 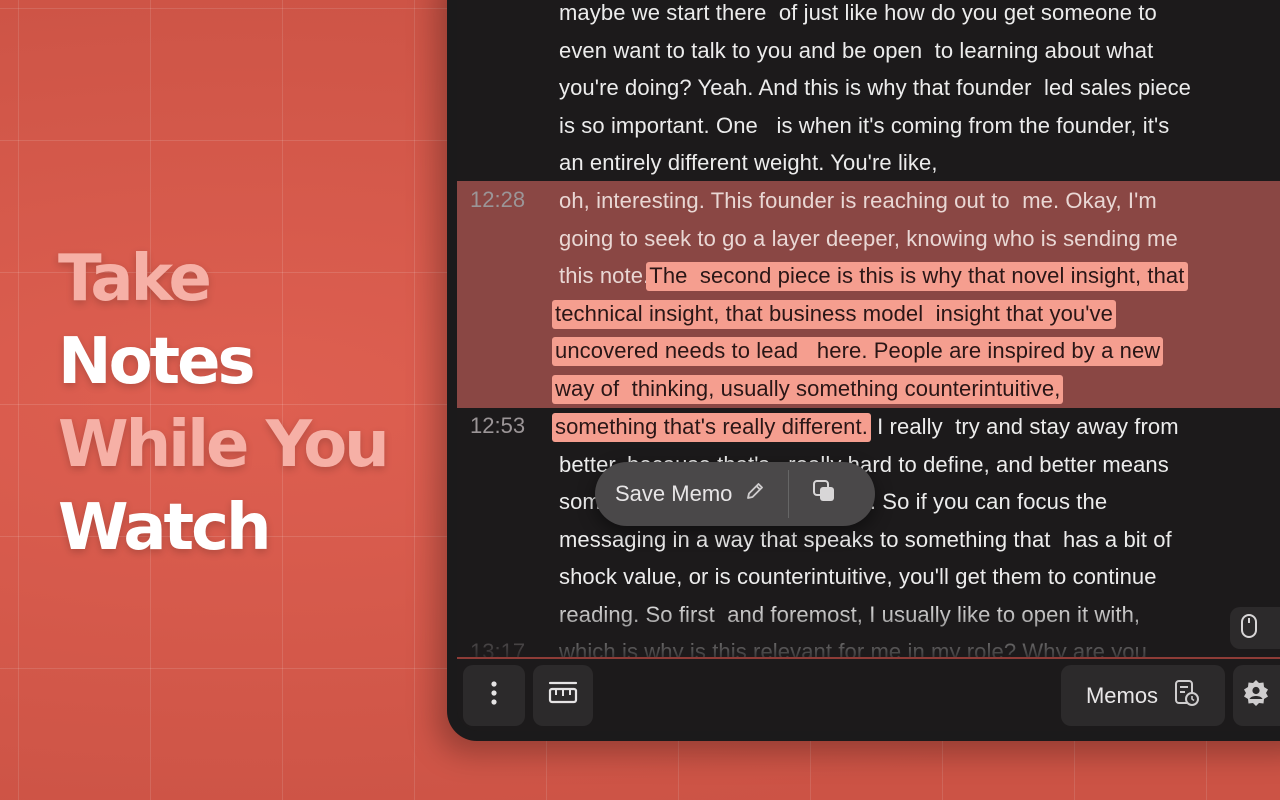 What do you see at coordinates (1024, 426) in the screenshot?
I see `transcript-text: I really try and stay away from` at bounding box center [1024, 426].